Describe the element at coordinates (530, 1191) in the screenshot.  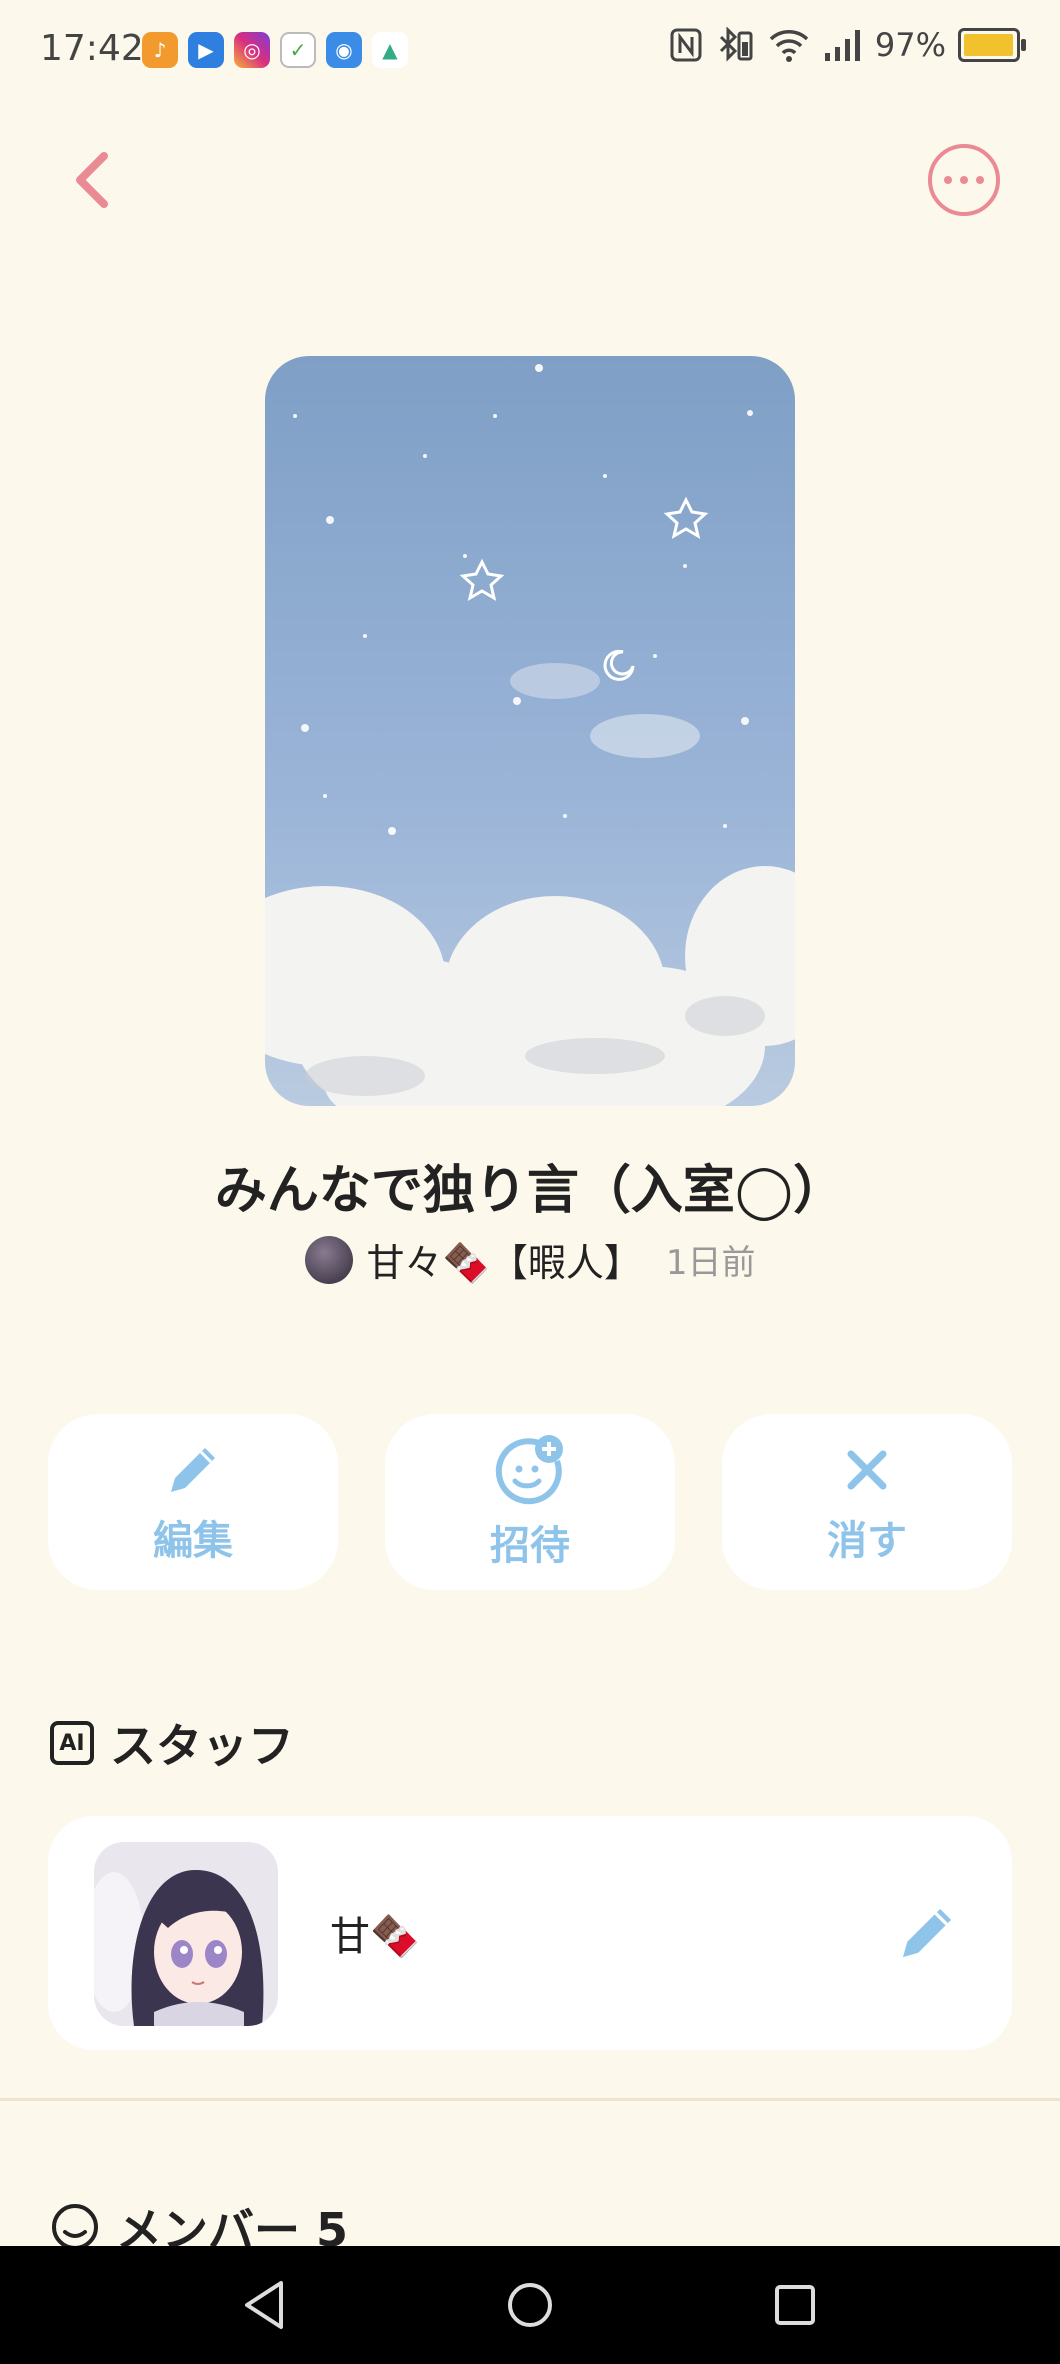
I see `room-title: みんなで独り言（入室◯）` at that location.